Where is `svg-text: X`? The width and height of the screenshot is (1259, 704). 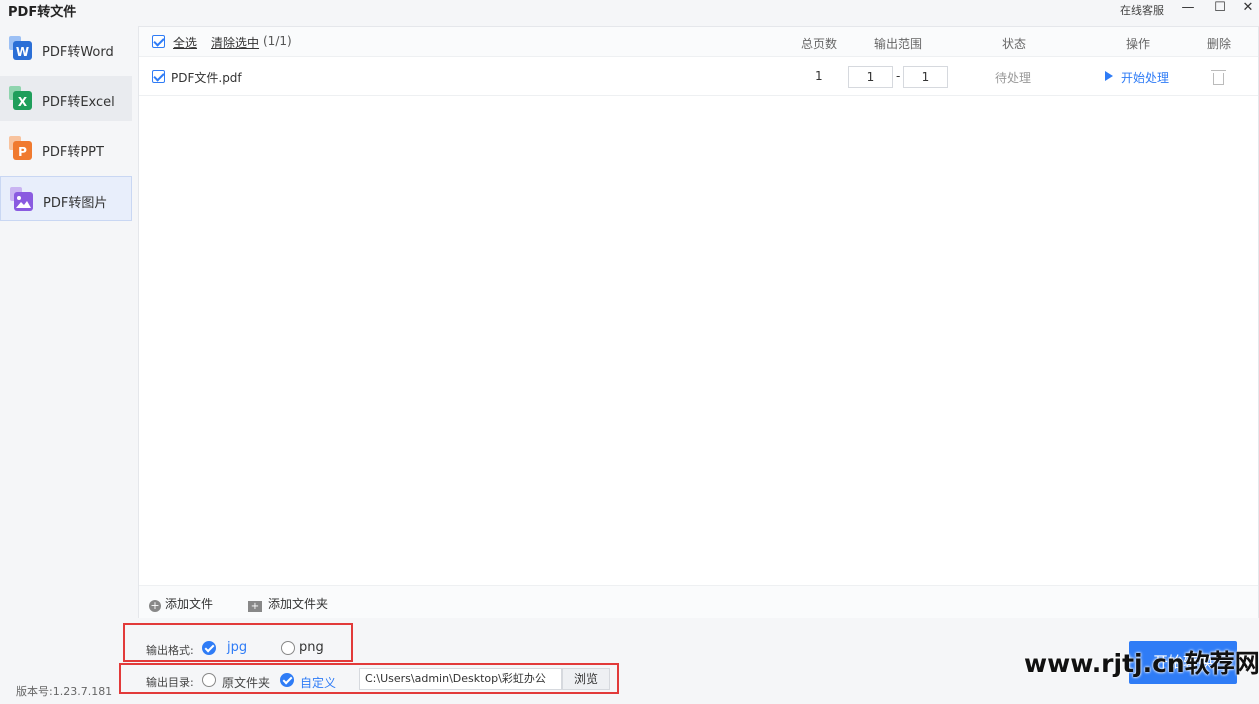 svg-text: X is located at coordinates (23, 102).